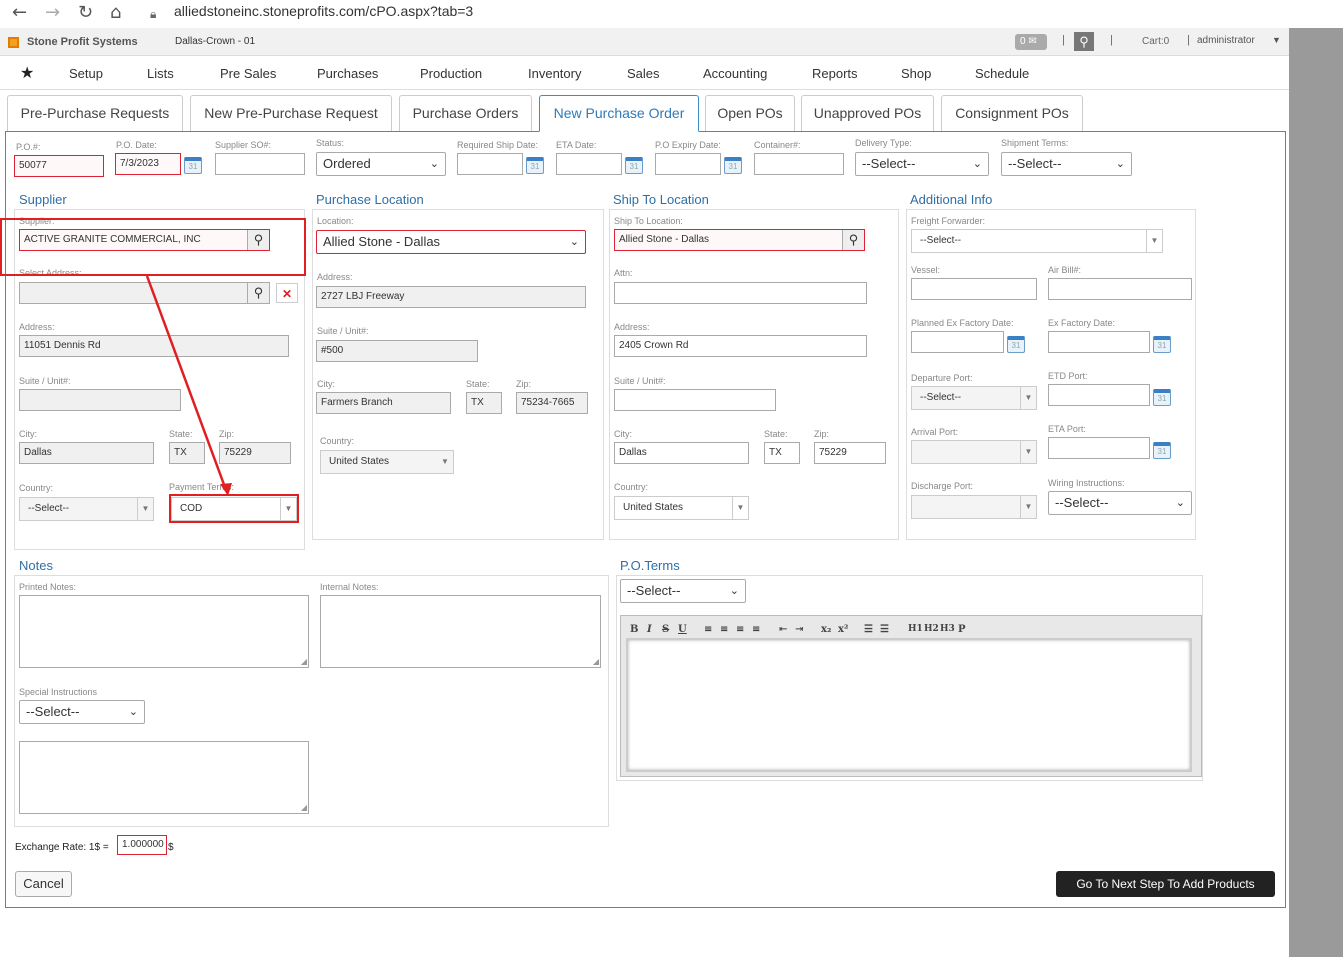  I want to click on annotation-arrow-line, so click(186, 383).